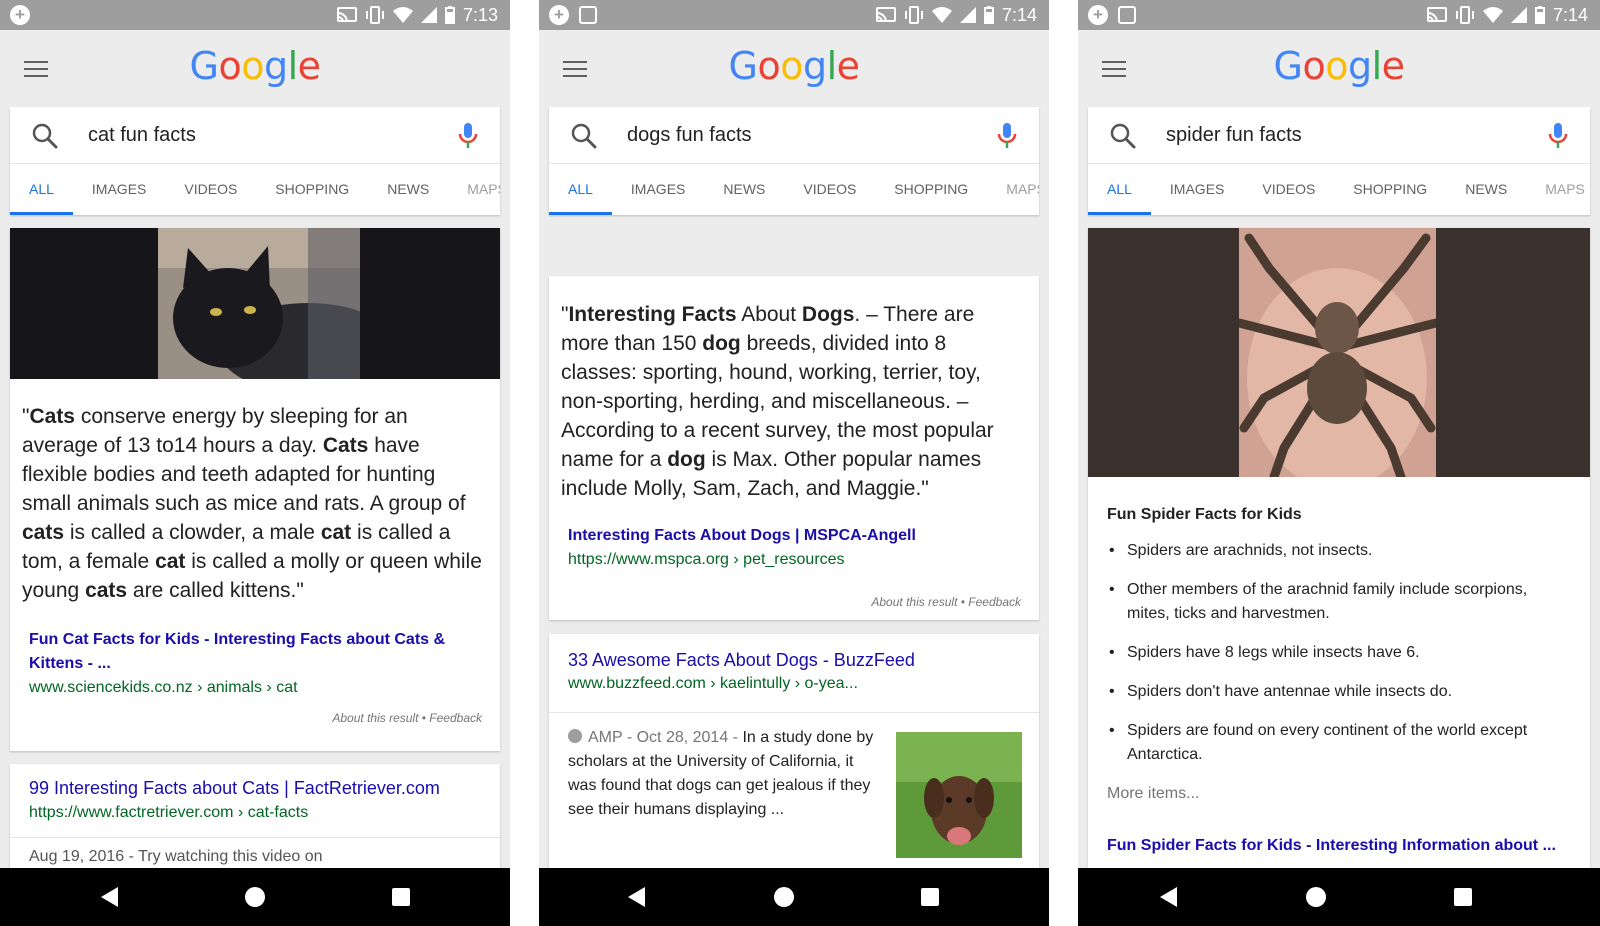 This screenshot has width=1600, height=926. I want to click on source-url: www.sciencekids.co.nz › animals › cat, so click(163, 688).